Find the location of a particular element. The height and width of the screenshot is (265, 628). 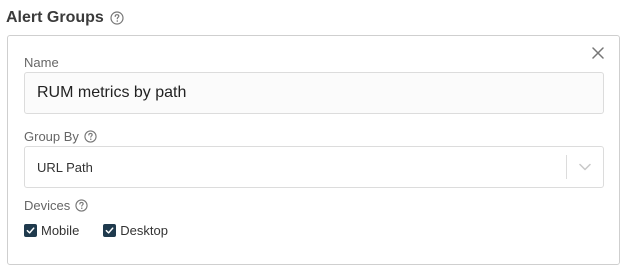

device-option-mobile: Mobile is located at coordinates (51, 230).